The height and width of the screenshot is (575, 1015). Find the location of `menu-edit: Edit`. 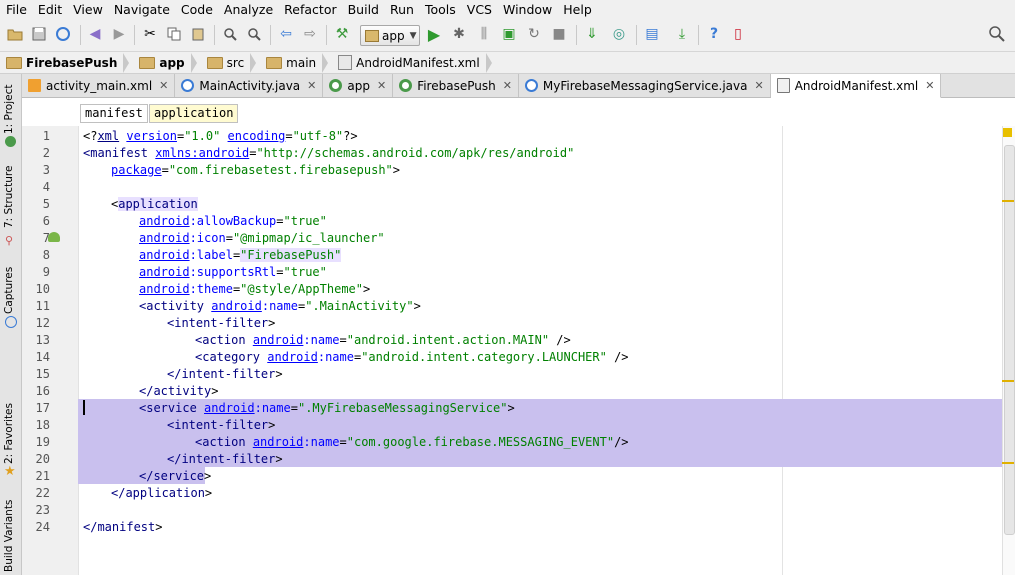

menu-edit: Edit is located at coordinates (49, 9).